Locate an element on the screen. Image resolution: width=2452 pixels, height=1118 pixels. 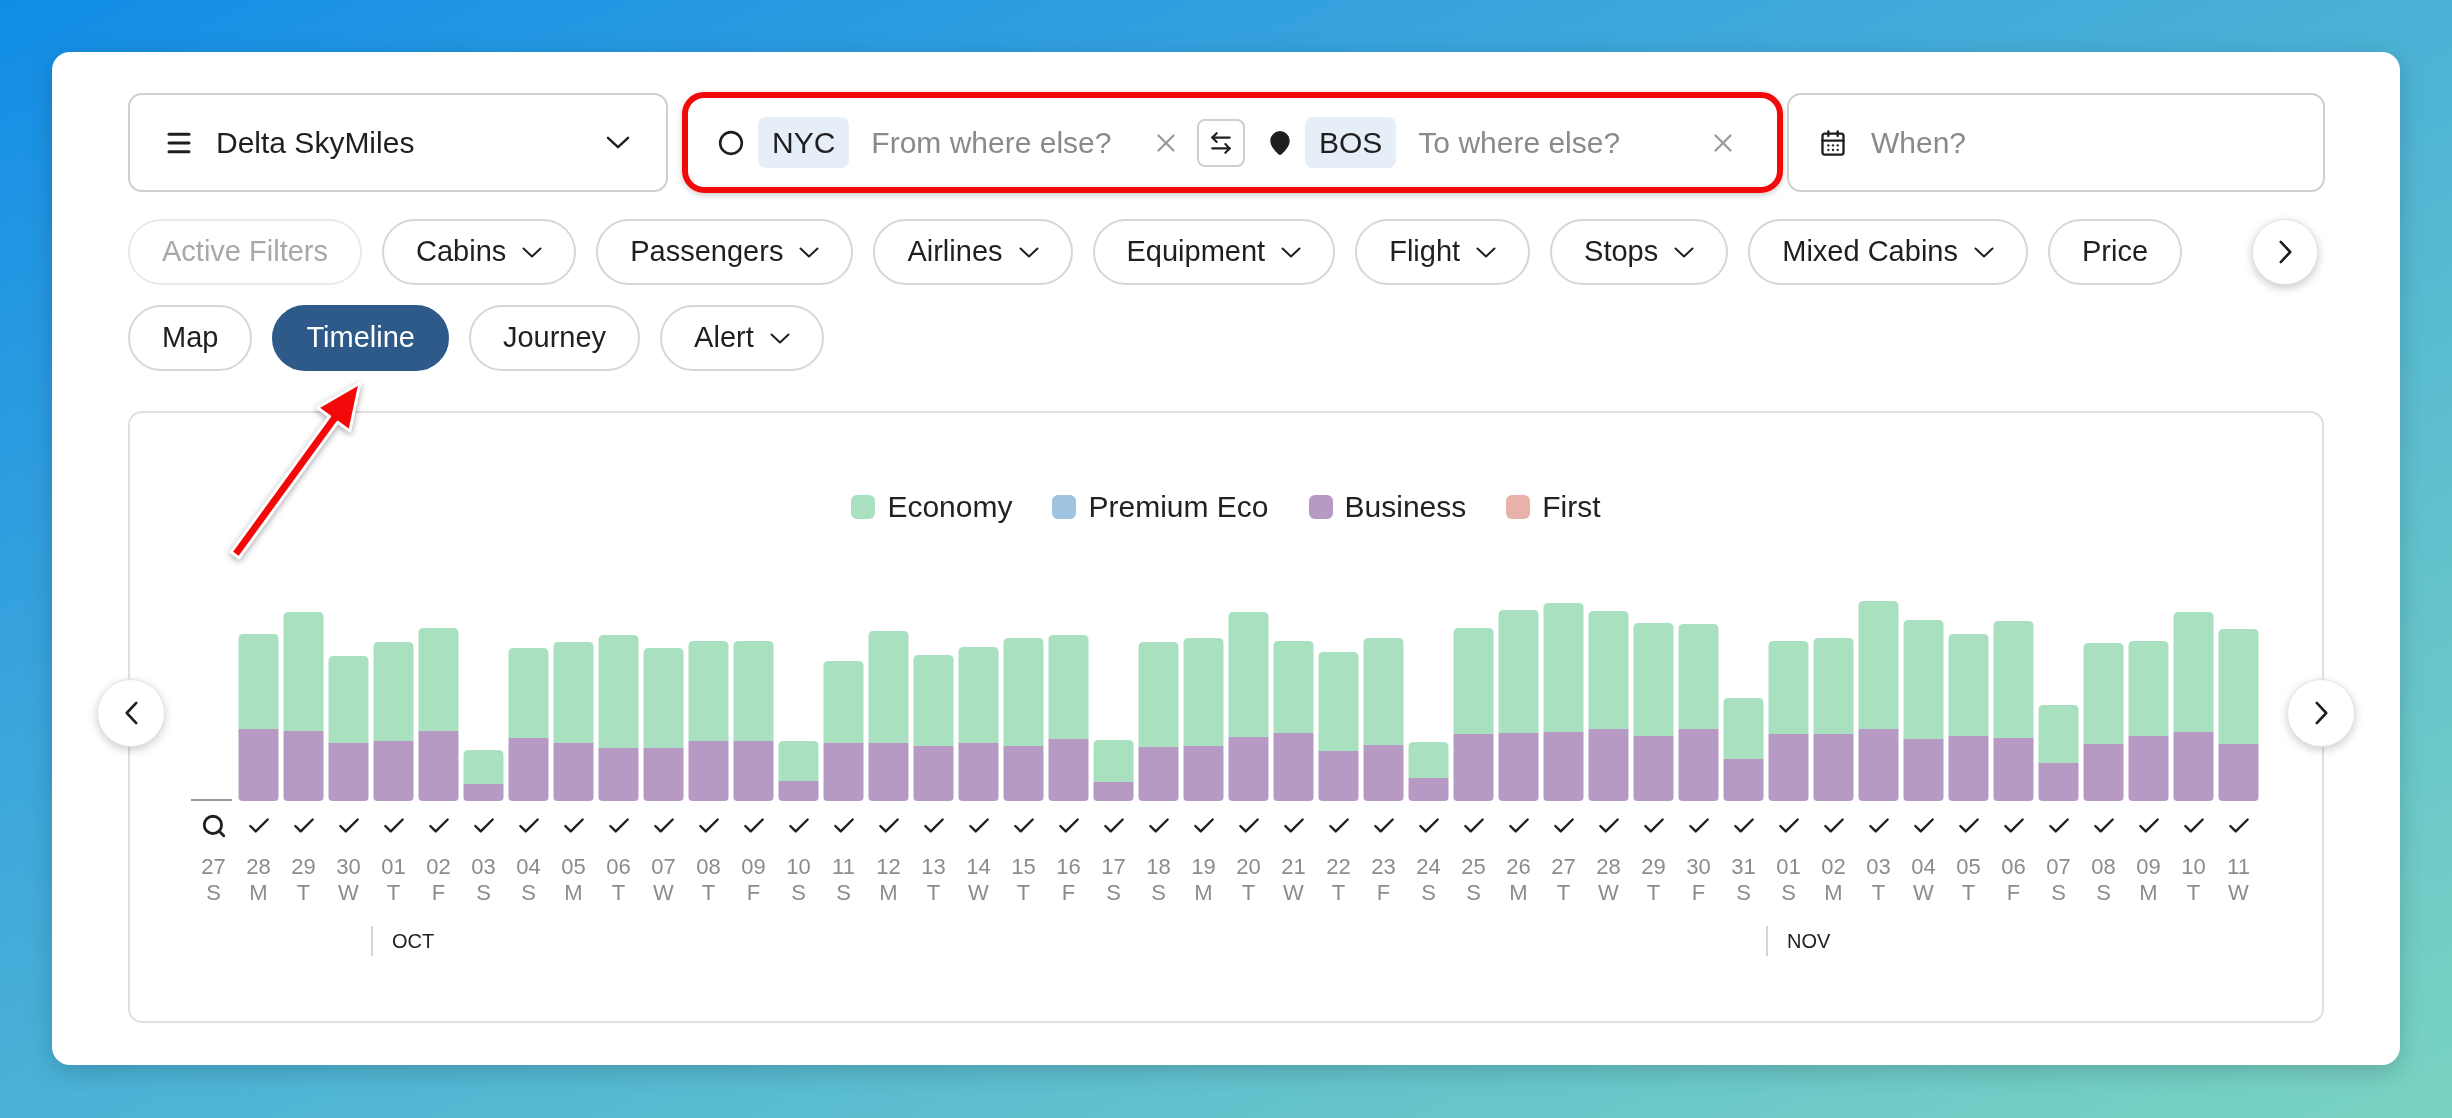
date-input: When? is located at coordinates (2071, 142).